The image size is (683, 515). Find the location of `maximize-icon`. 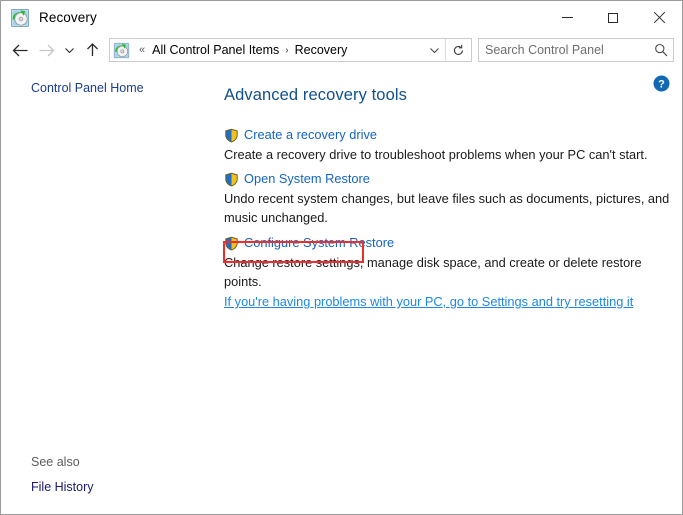

maximize-icon is located at coordinates (613, 17).